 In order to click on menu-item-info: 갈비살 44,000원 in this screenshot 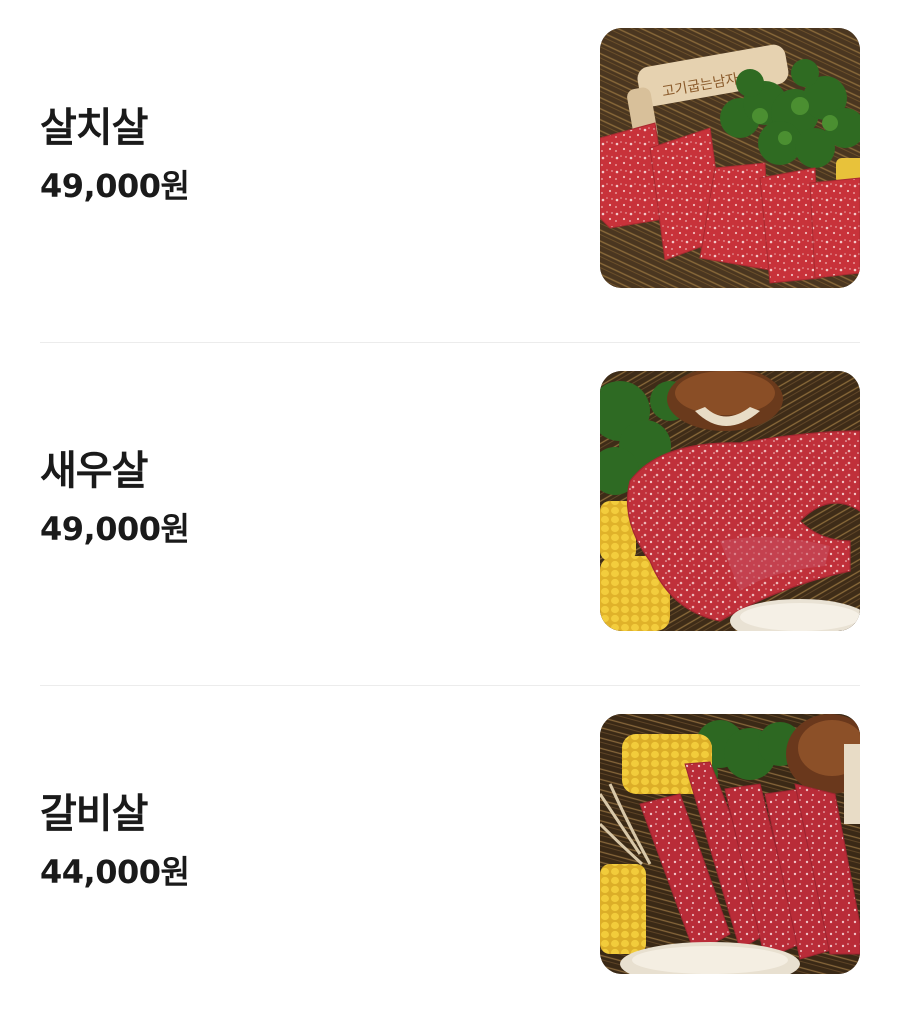, I will do `click(115, 841)`.